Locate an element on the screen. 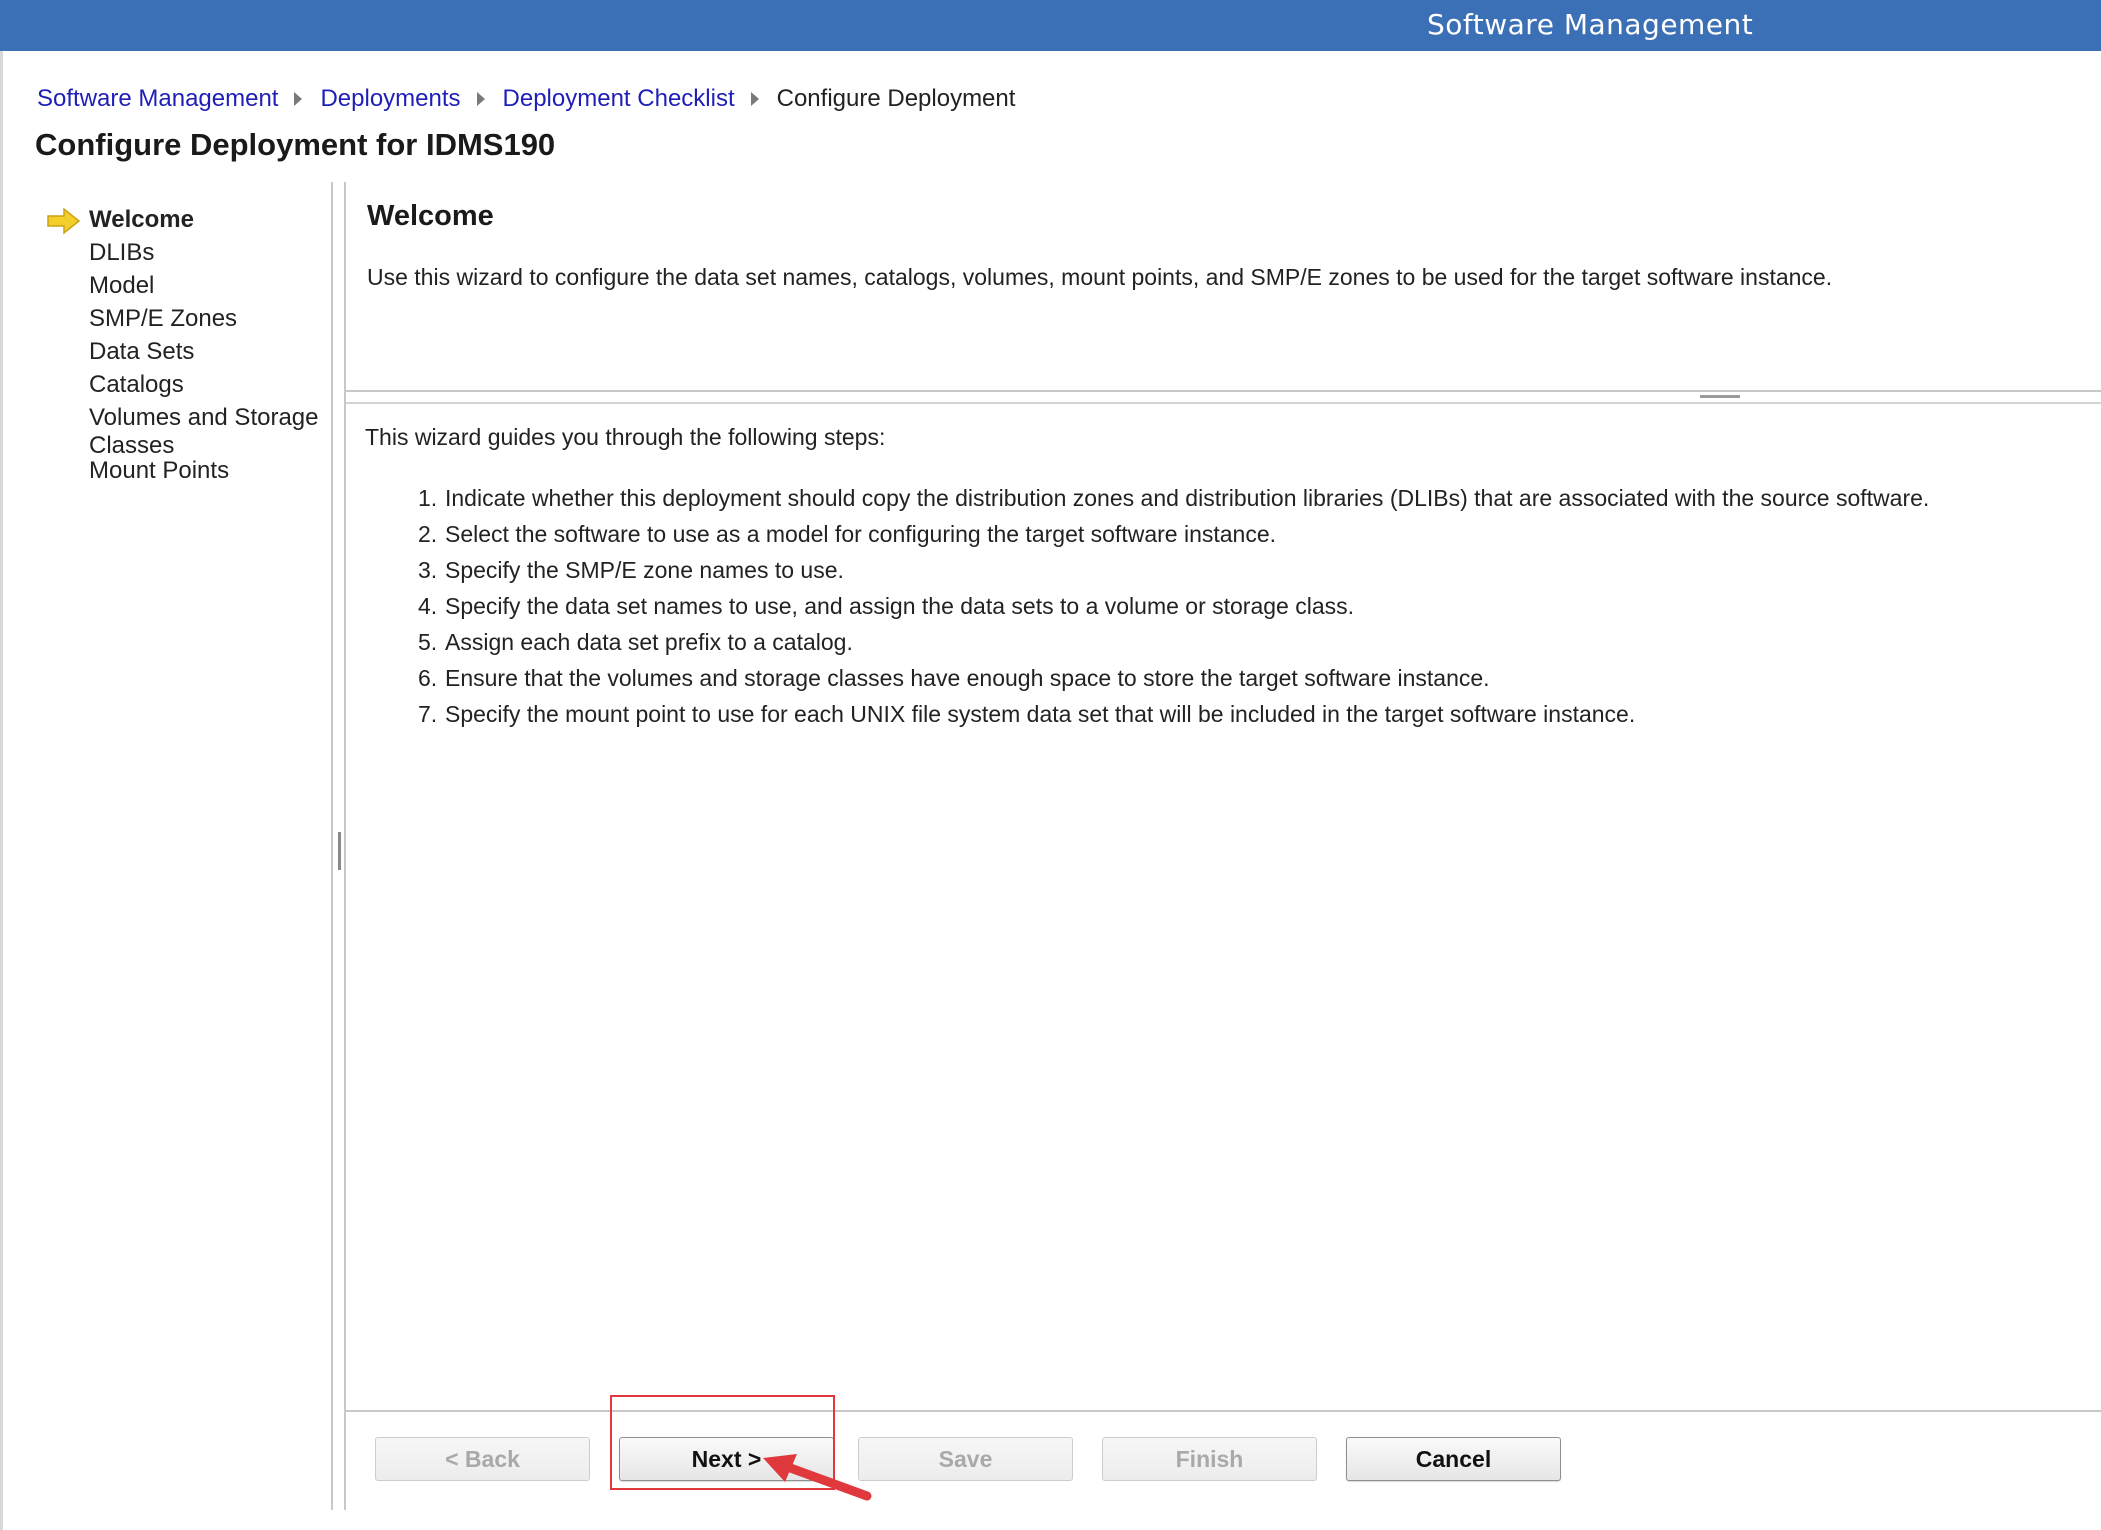 The width and height of the screenshot is (2101, 1530). nav-item-dlibs: DLIBs is located at coordinates (209, 253).